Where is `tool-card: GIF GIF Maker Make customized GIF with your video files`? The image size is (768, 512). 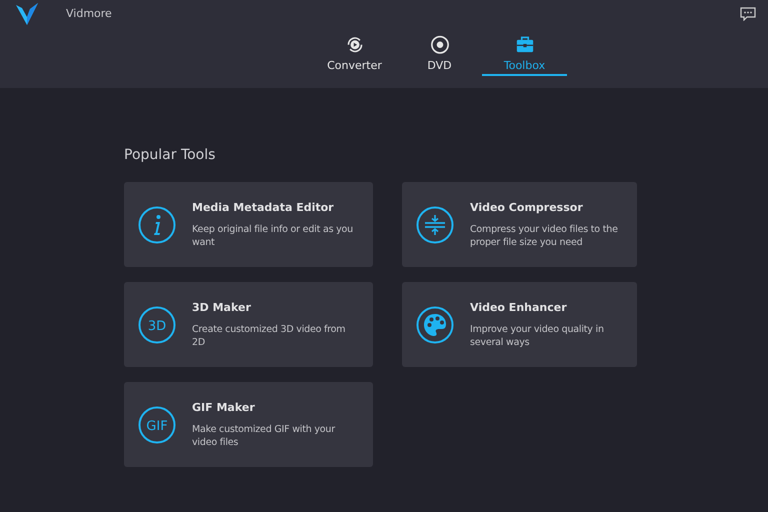
tool-card: GIF GIF Maker Make customized GIF with your video files is located at coordinates (248, 424).